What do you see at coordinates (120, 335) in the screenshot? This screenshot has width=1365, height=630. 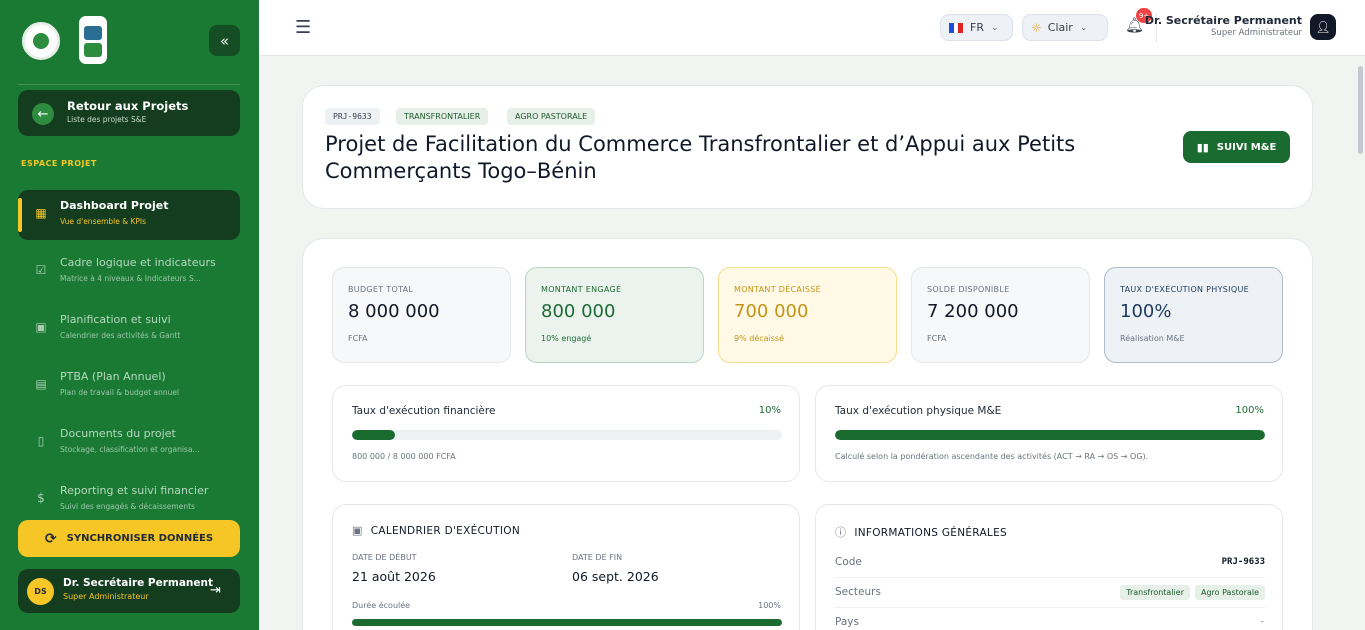 I see `sidebar-item-sub: Calendrier des activités & Gantt` at bounding box center [120, 335].